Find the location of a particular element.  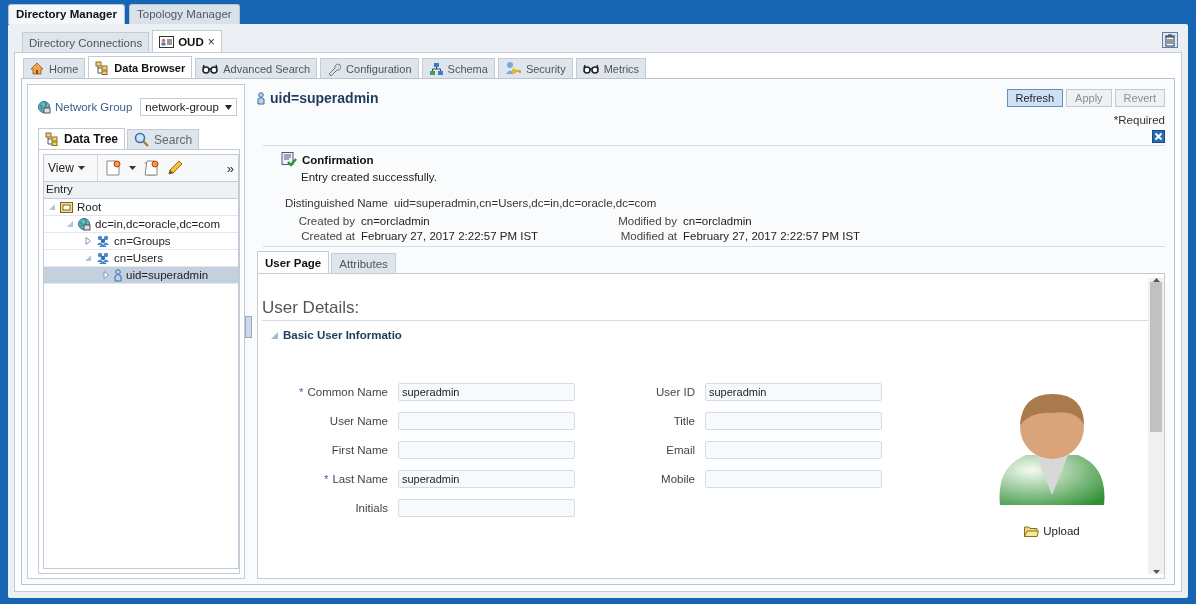

schema-icon is located at coordinates (435, 68).